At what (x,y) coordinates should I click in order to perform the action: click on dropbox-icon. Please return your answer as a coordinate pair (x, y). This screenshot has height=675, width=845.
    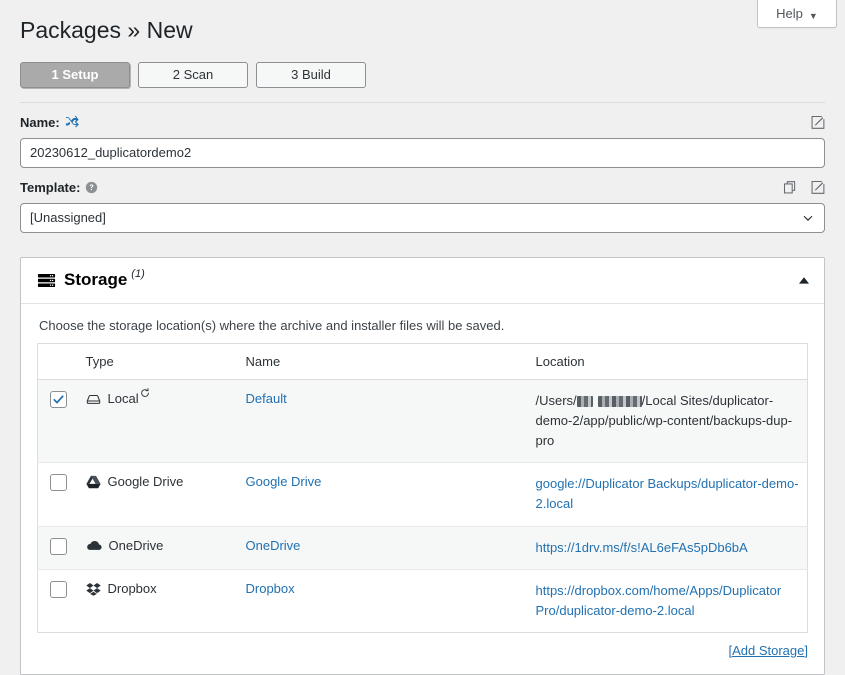
    Looking at the image, I should click on (93, 589).